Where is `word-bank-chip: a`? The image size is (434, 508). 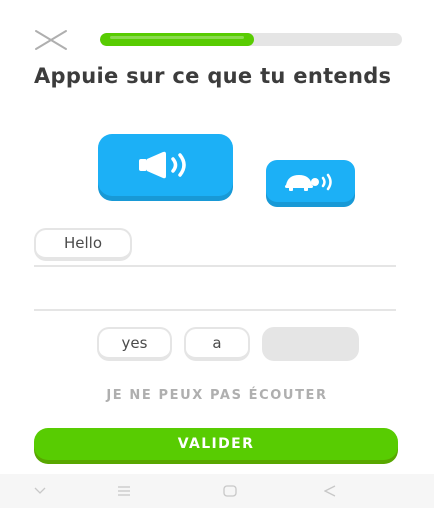
word-bank-chip: a is located at coordinates (217, 344).